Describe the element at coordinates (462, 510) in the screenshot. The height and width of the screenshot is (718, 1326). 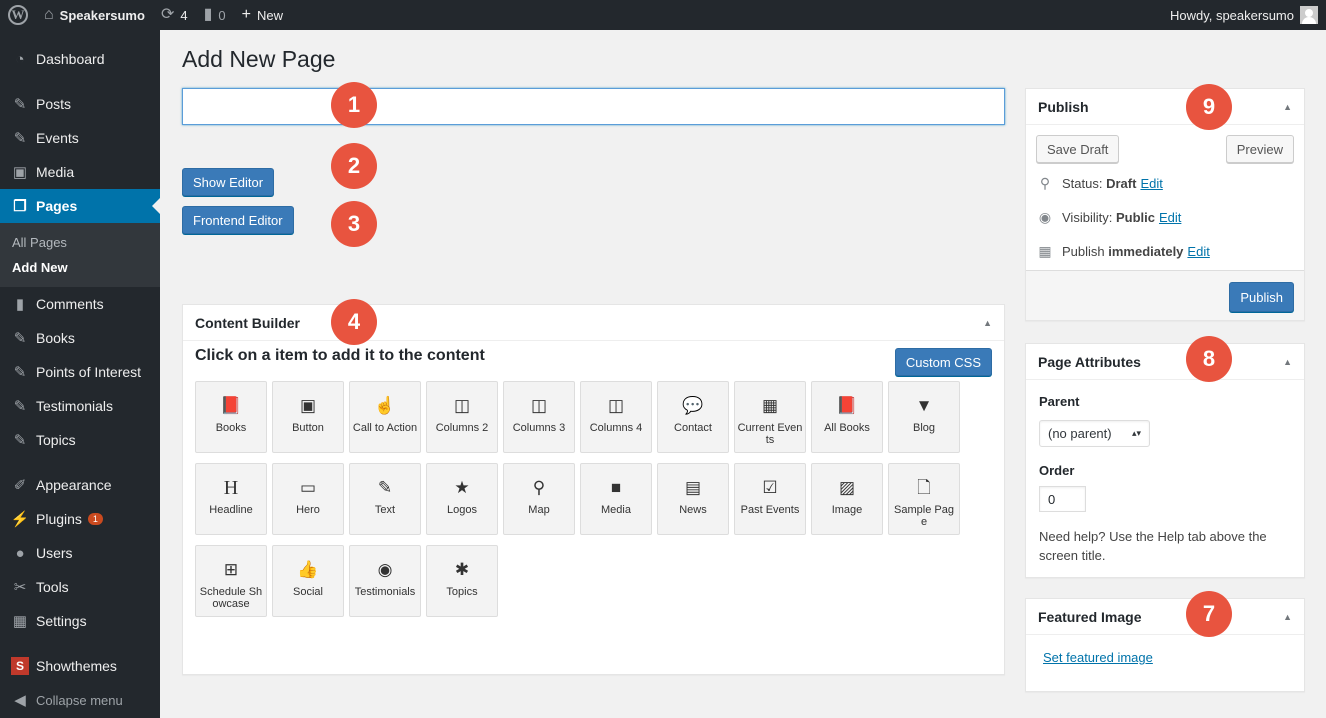
I see `tile-label: Logos` at that location.